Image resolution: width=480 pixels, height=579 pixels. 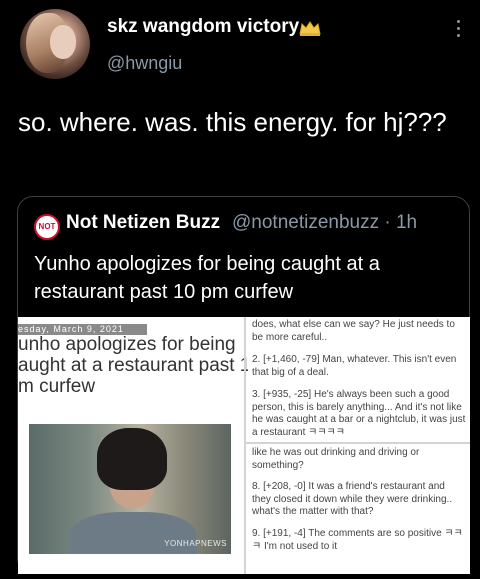 I want to click on not-logo-icon: NOT, so click(x=47, y=227).